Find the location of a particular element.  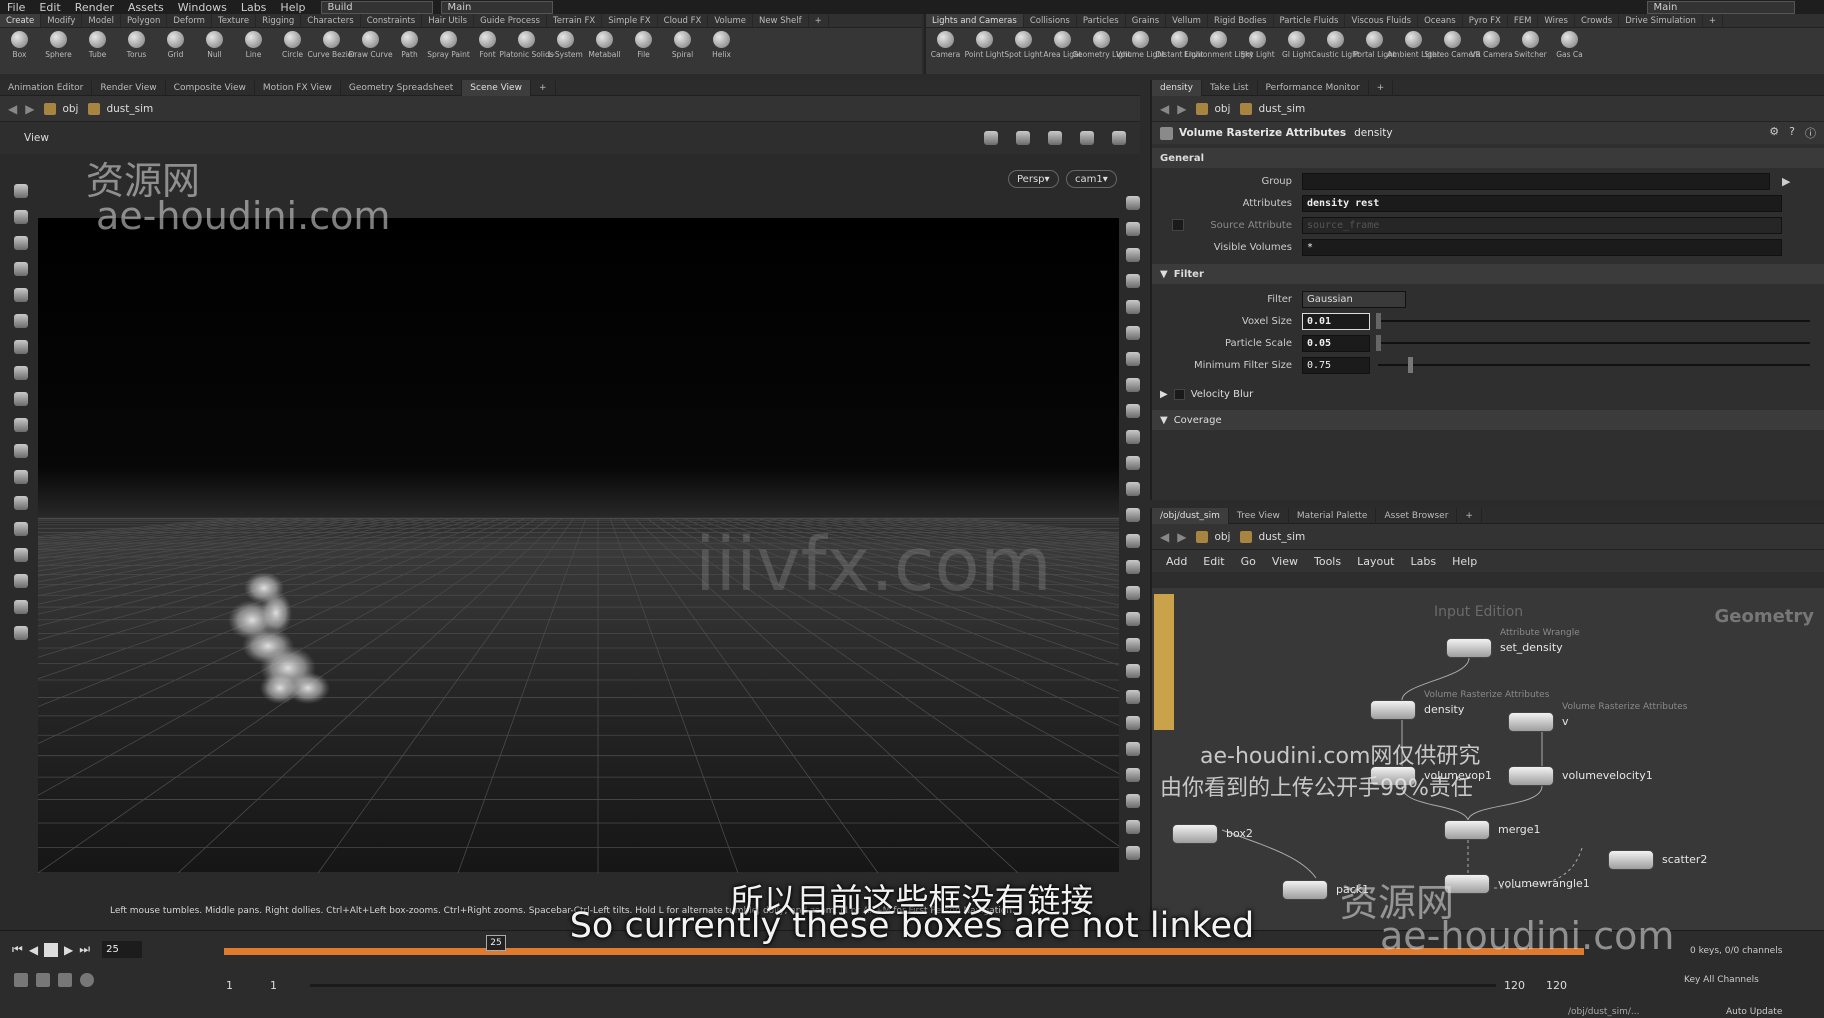

shelf-tool-sphere: Sphere is located at coordinates (58, 43).